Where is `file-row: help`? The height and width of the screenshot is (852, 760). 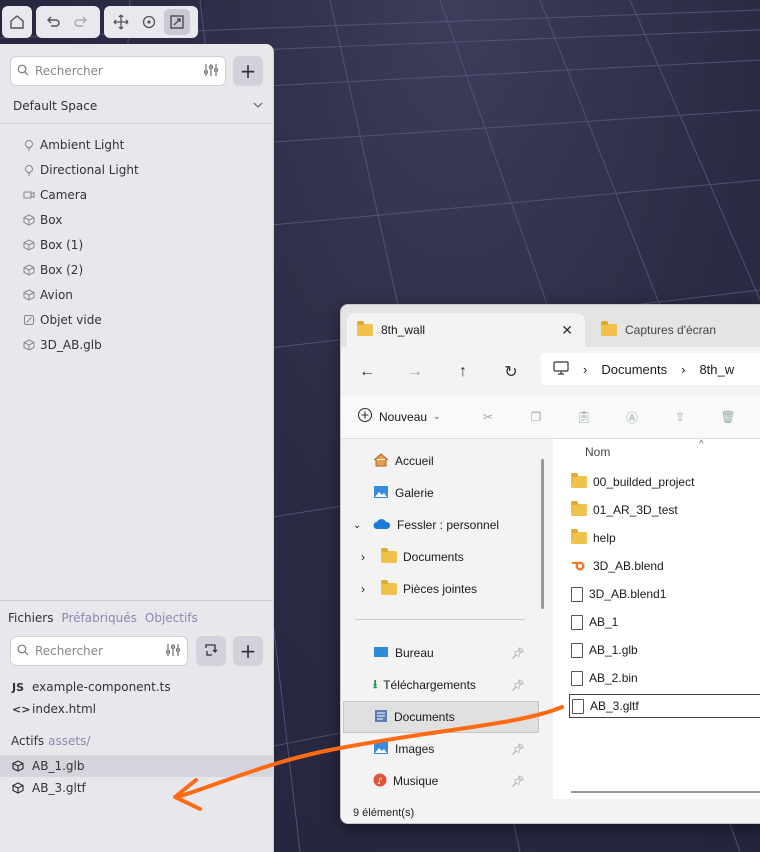
file-row: help is located at coordinates (593, 538).